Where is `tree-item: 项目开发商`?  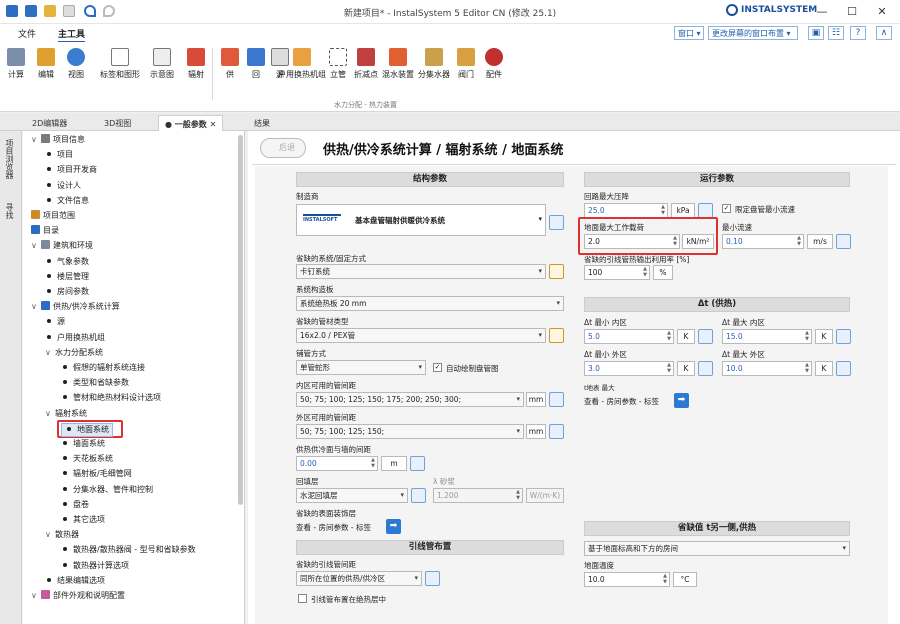 tree-item: 项目开发商 is located at coordinates (71, 170).